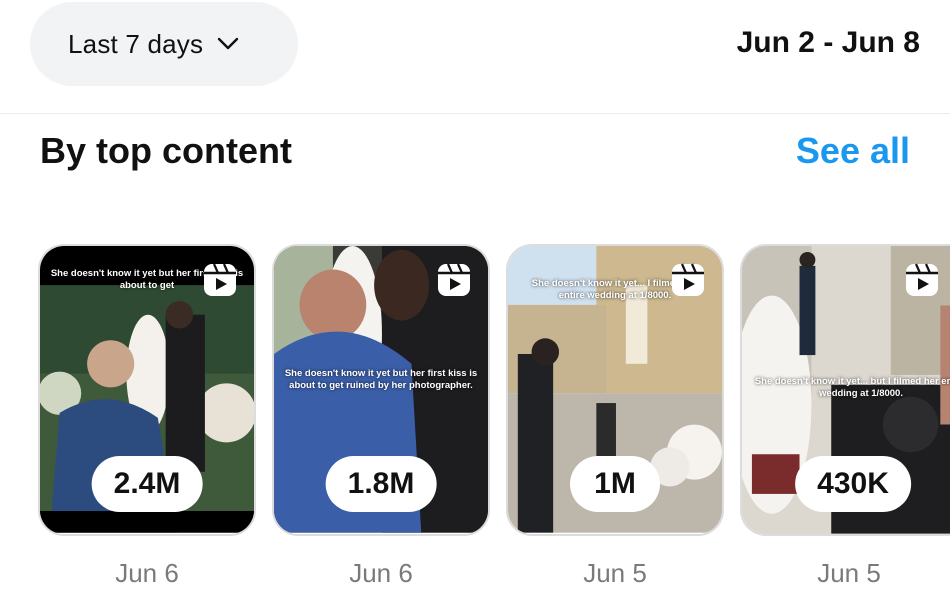 Image resolution: width=950 pixels, height=608 pixels. What do you see at coordinates (147, 484) in the screenshot?
I see `views-count: 2.4M` at bounding box center [147, 484].